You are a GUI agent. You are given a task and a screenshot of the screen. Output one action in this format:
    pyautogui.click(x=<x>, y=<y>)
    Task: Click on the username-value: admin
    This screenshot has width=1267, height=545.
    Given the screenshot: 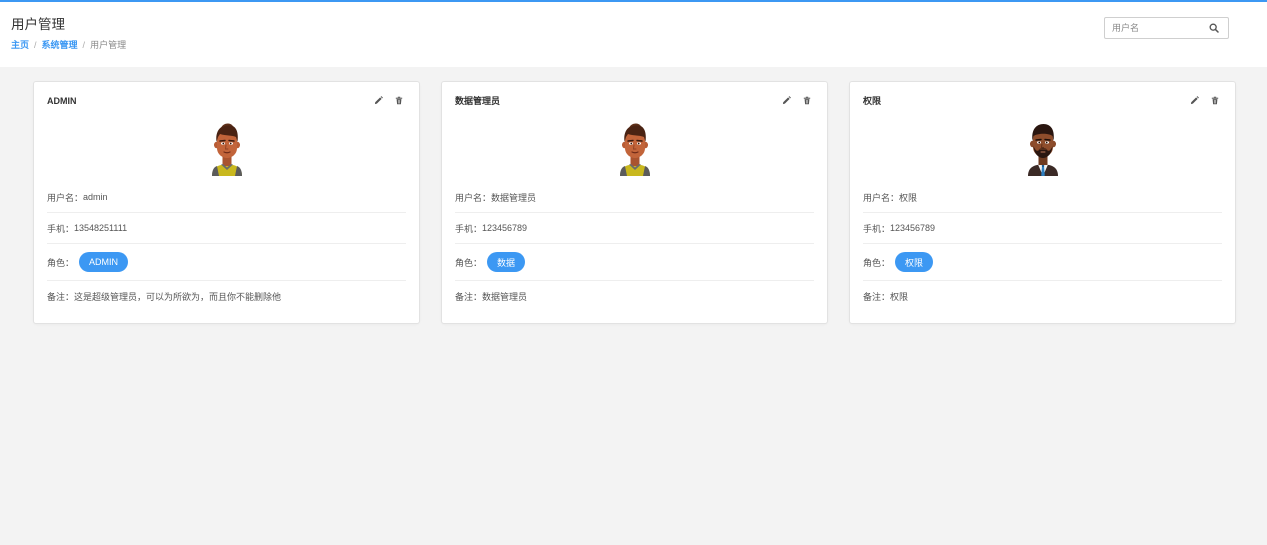 What is the action you would take?
    pyautogui.click(x=95, y=197)
    